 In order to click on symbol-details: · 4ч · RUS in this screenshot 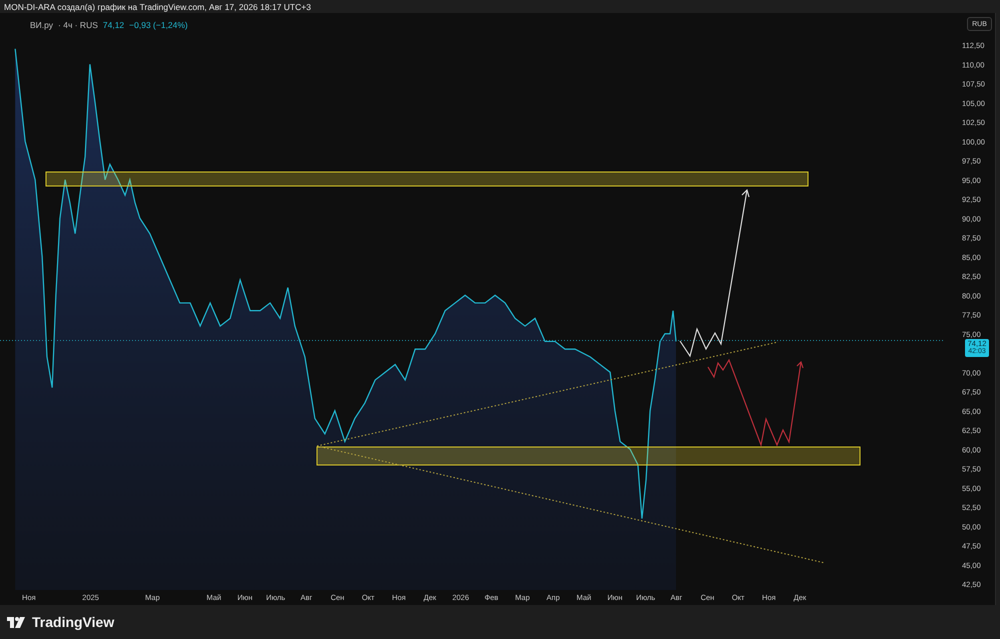, I will do `click(78, 25)`.